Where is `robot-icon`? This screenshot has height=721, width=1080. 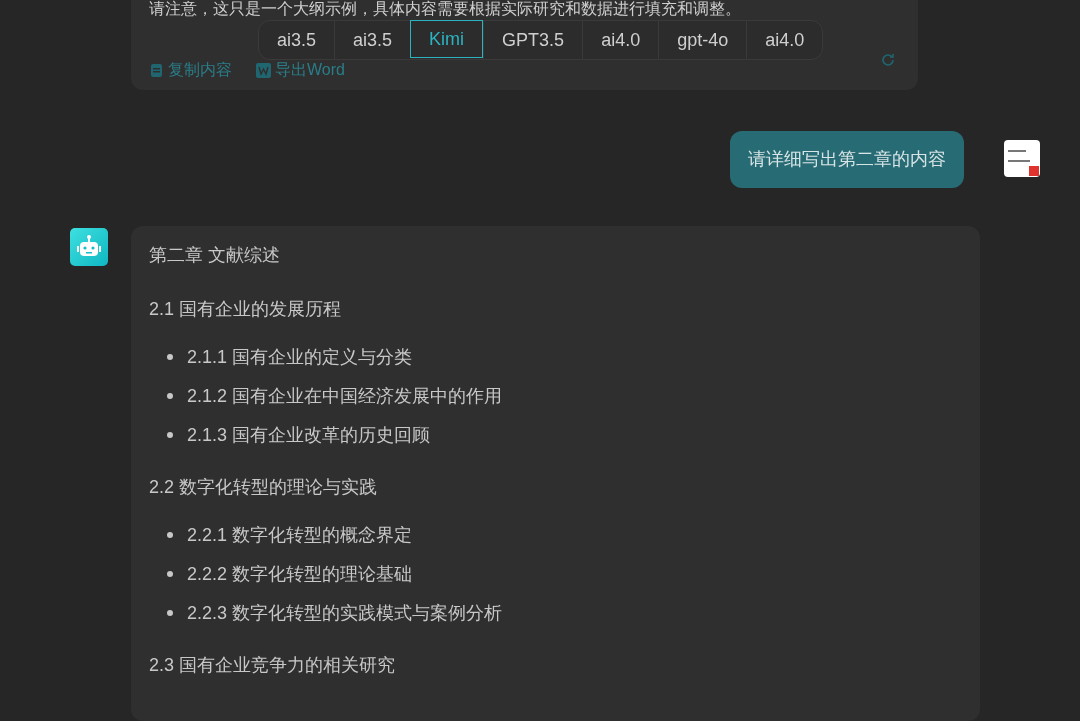 robot-icon is located at coordinates (89, 247).